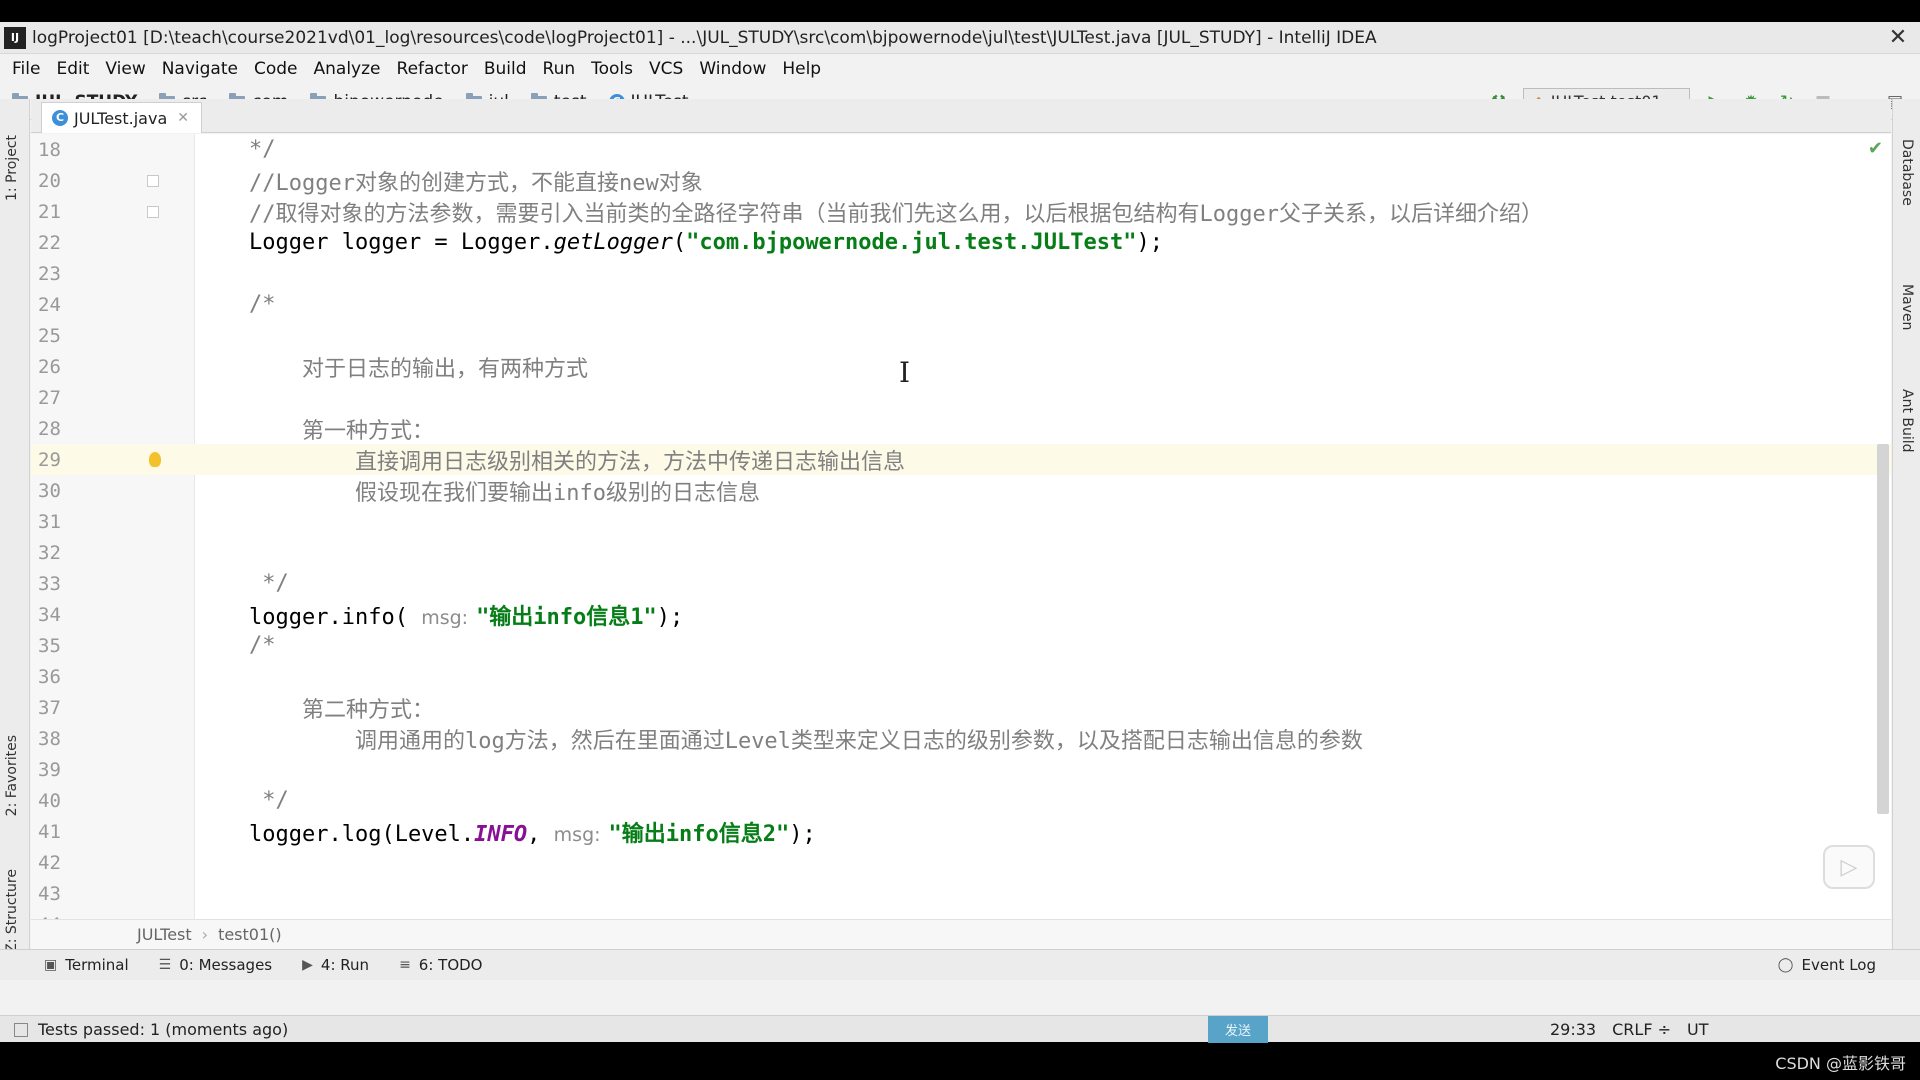  Describe the element at coordinates (961, 304) in the screenshot. I see `code-line: 24 /*` at that location.